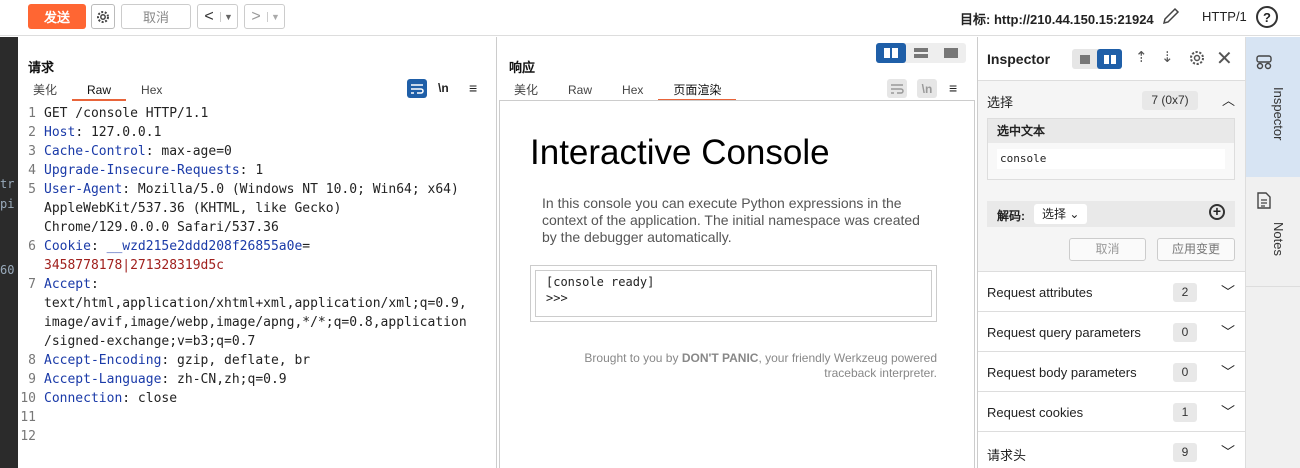 The height and width of the screenshot is (468, 1300). I want to click on console-line: [console ready], so click(600, 282).